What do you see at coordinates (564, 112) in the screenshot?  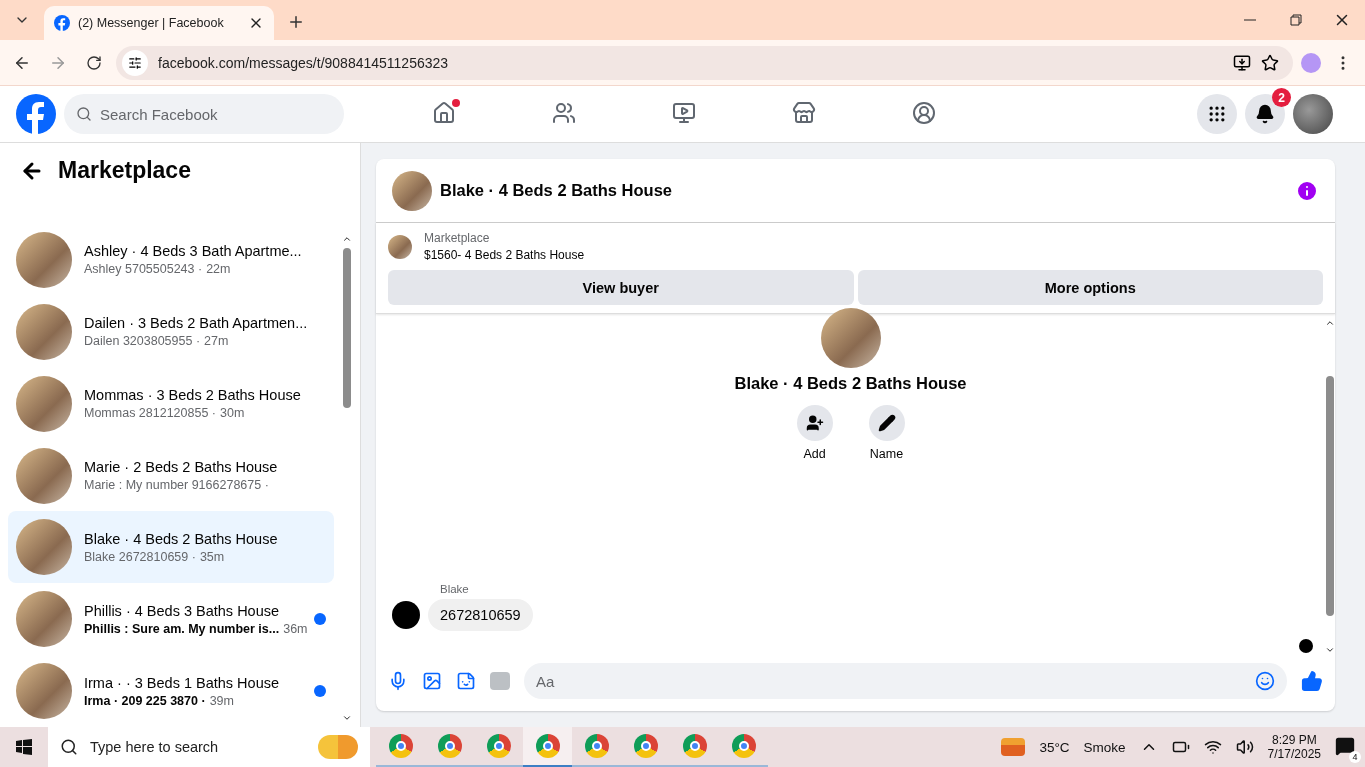 I see `friends-icon` at bounding box center [564, 112].